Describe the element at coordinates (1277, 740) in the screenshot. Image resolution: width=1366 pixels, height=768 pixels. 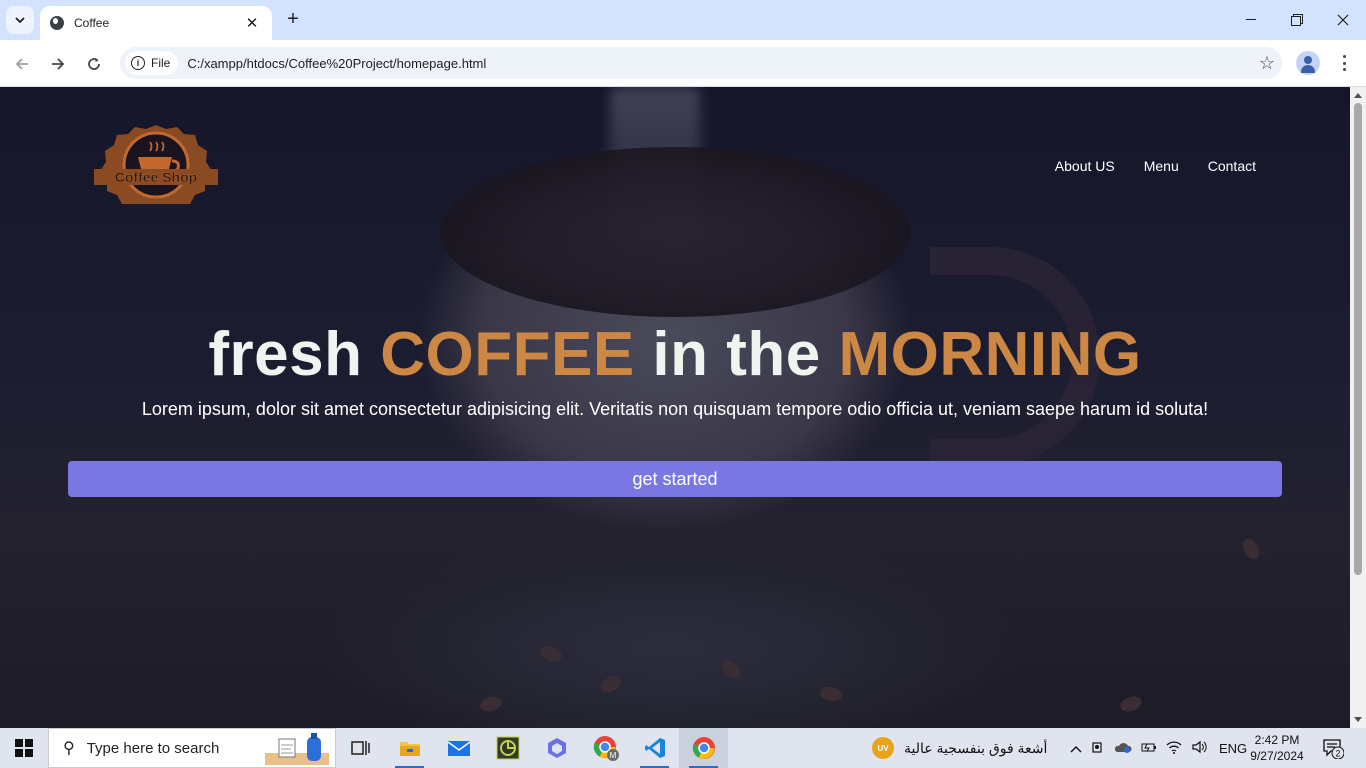
I see `clock-time: 2:42 PM` at that location.